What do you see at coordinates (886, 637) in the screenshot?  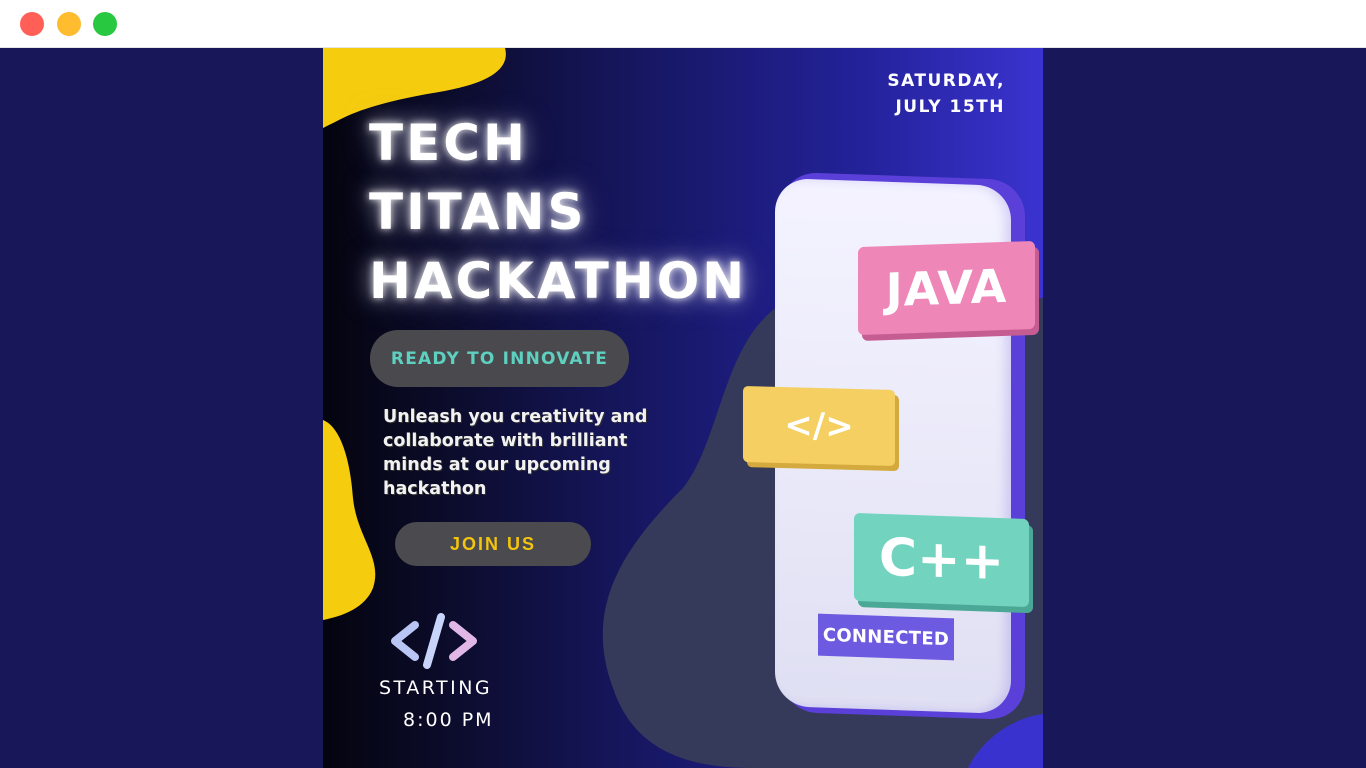 I see `connected-tag: CONNECTED` at bounding box center [886, 637].